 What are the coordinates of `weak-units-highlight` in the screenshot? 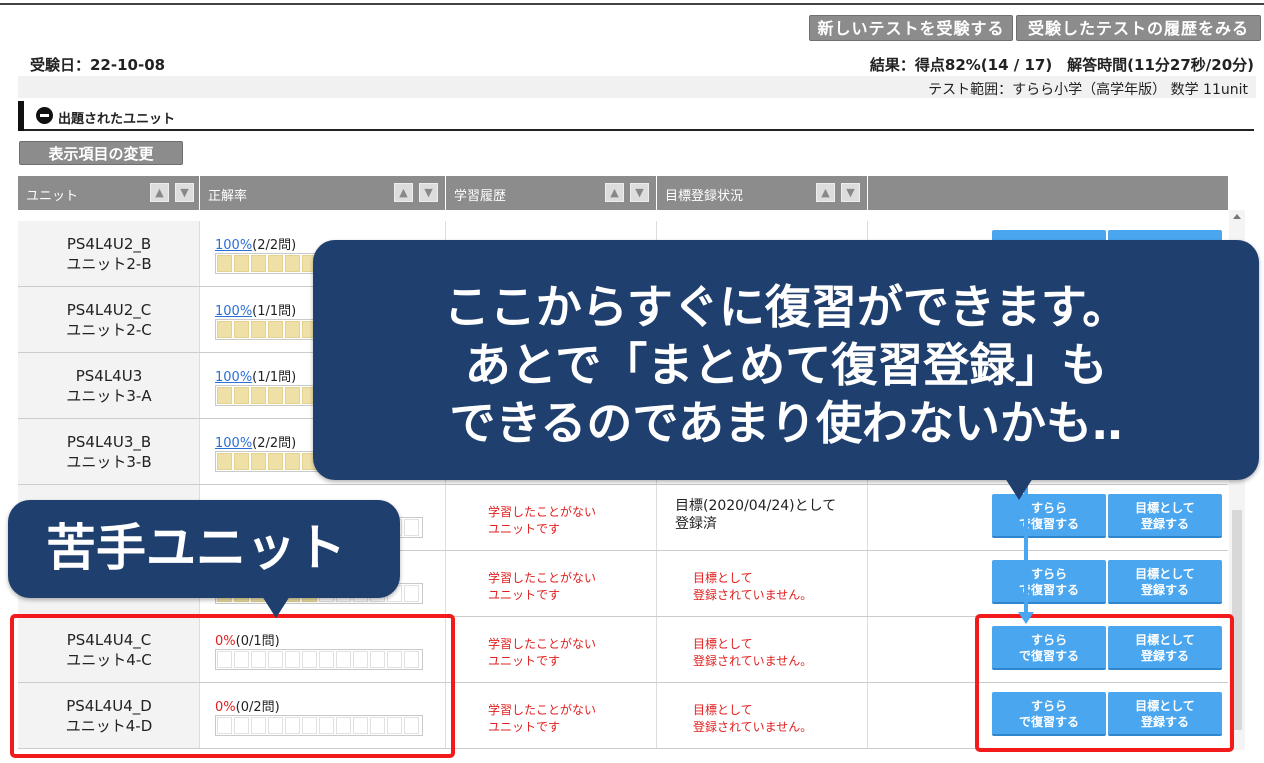 It's located at (232, 686).